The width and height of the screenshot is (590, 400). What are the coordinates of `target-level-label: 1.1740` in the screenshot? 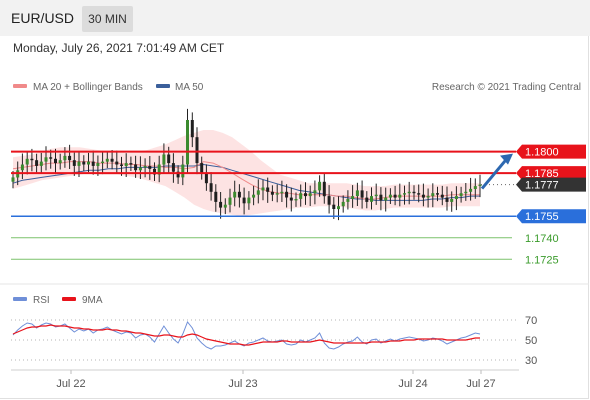 It's located at (542, 239).